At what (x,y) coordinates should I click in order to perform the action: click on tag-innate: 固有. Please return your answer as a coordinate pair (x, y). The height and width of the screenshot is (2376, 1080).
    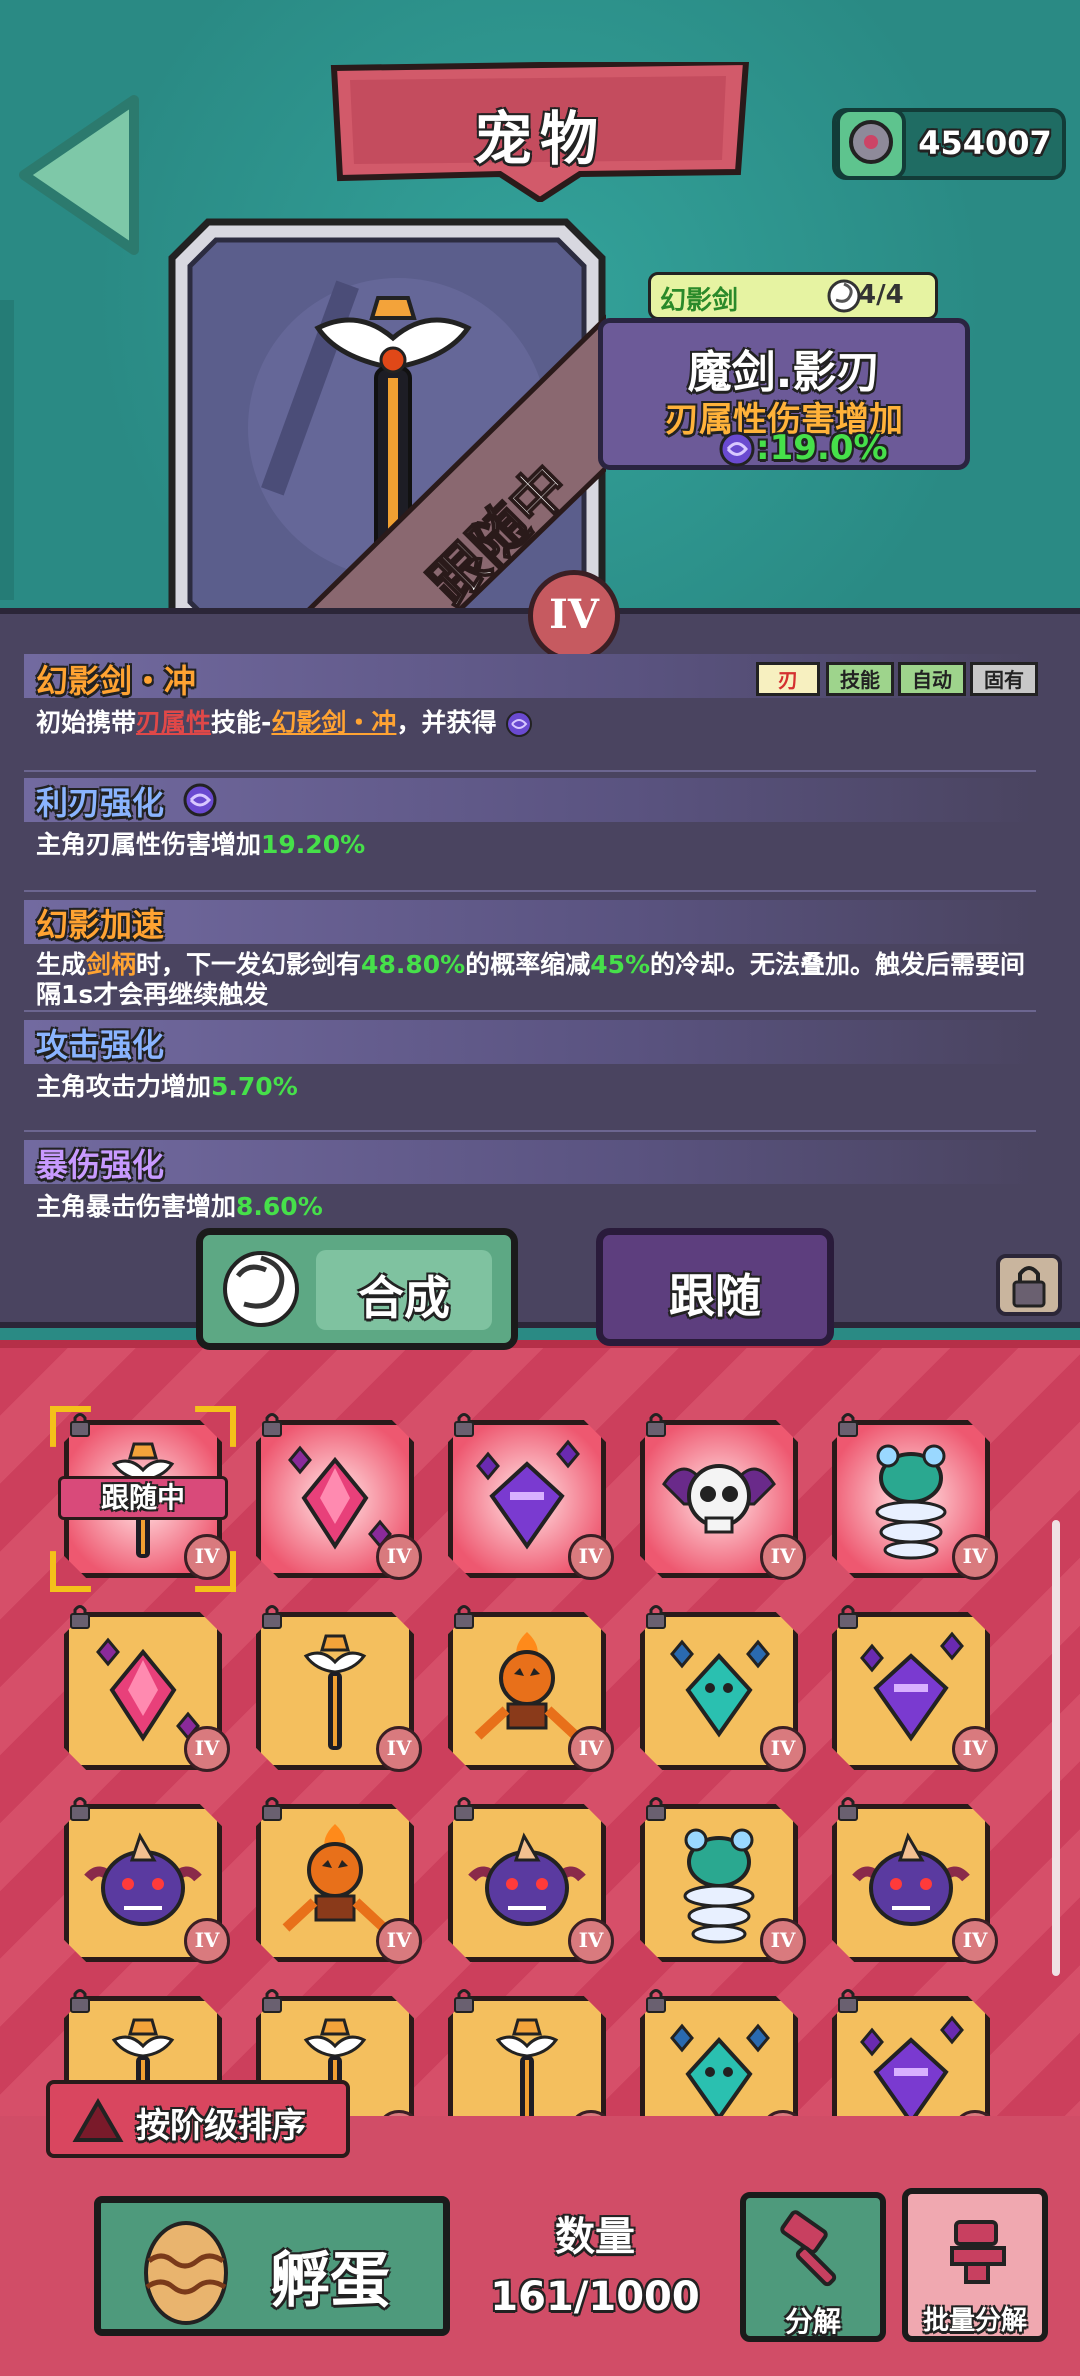
    Looking at the image, I should click on (1004, 679).